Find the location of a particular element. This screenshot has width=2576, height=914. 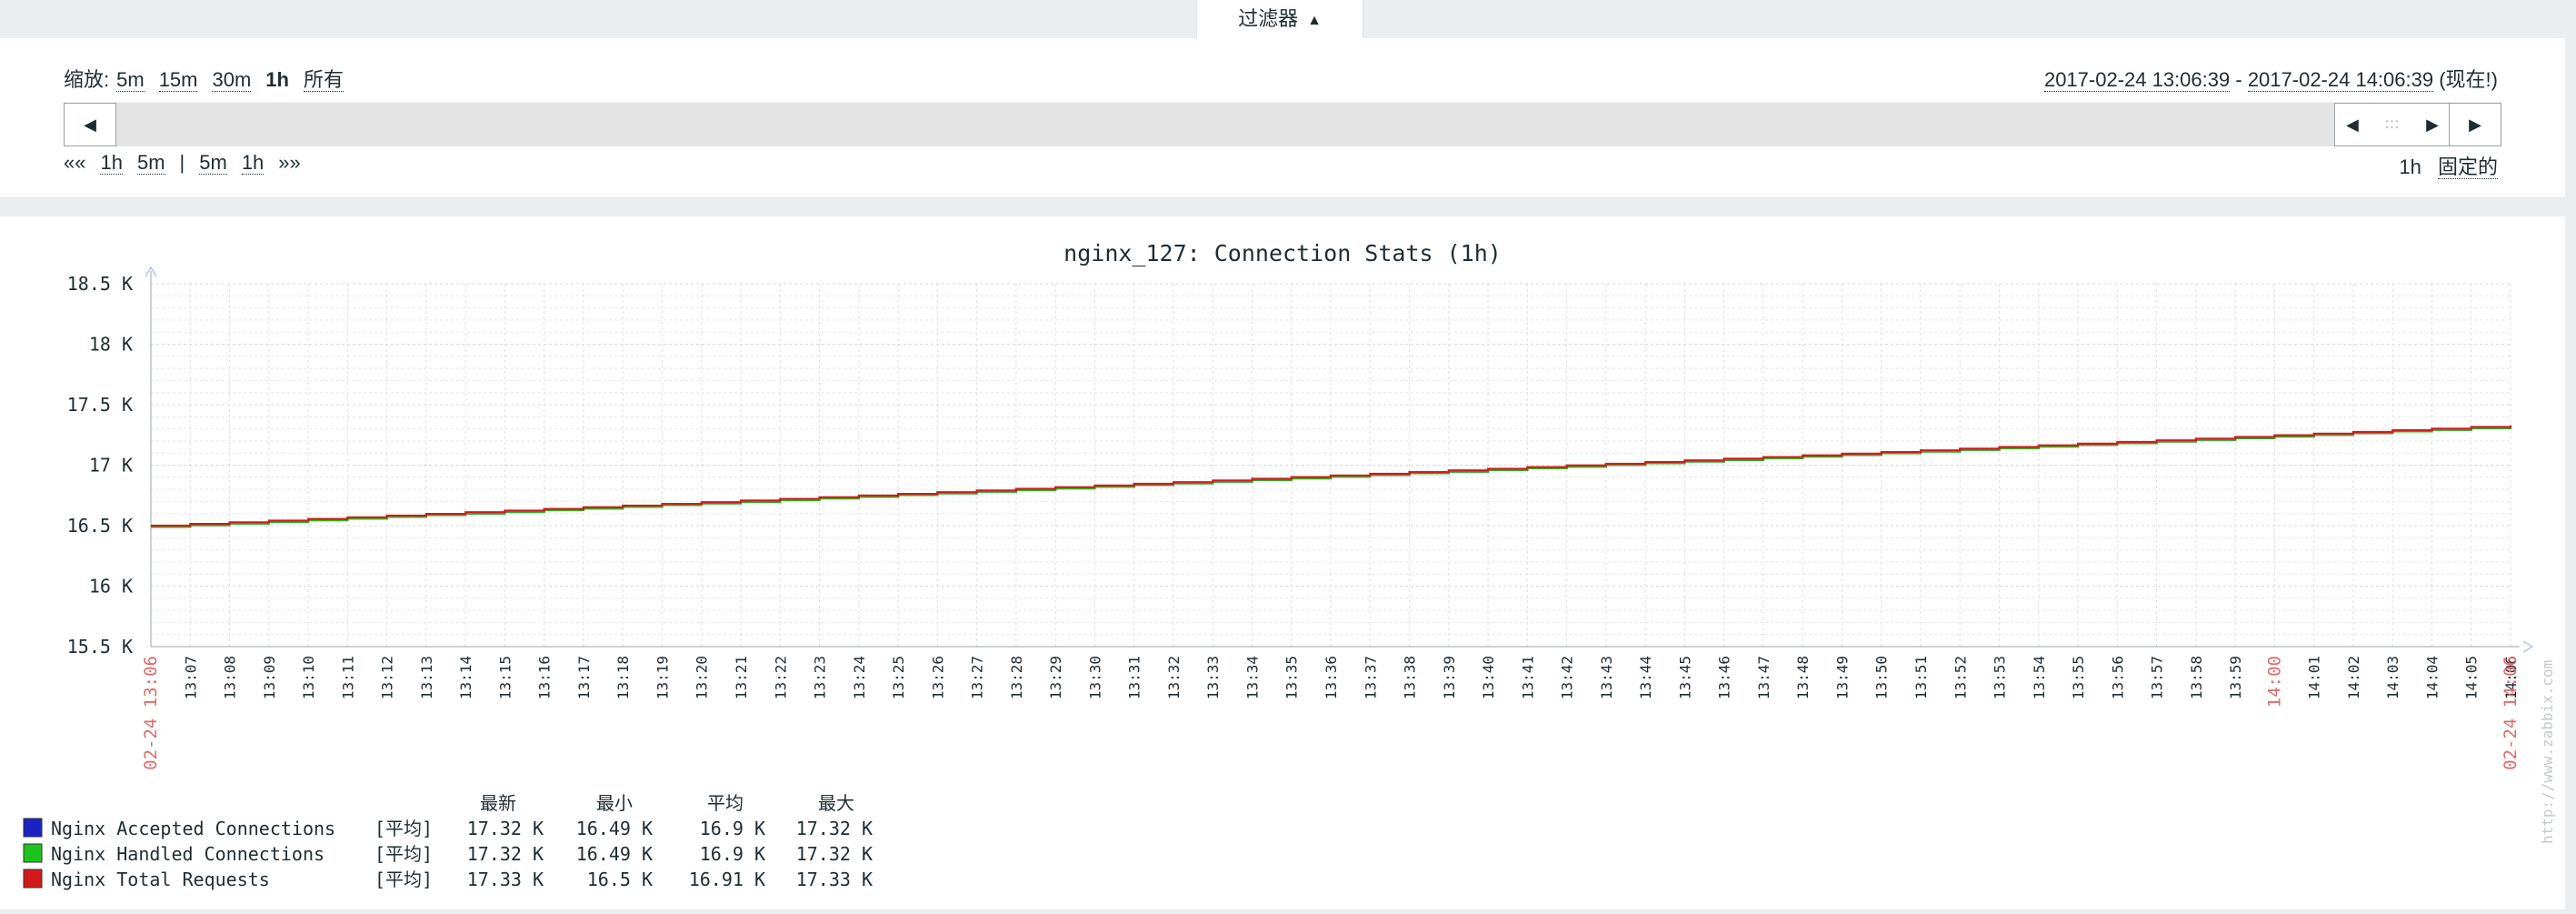

x-tick-label: 13:49 is located at coordinates (1842, 677).